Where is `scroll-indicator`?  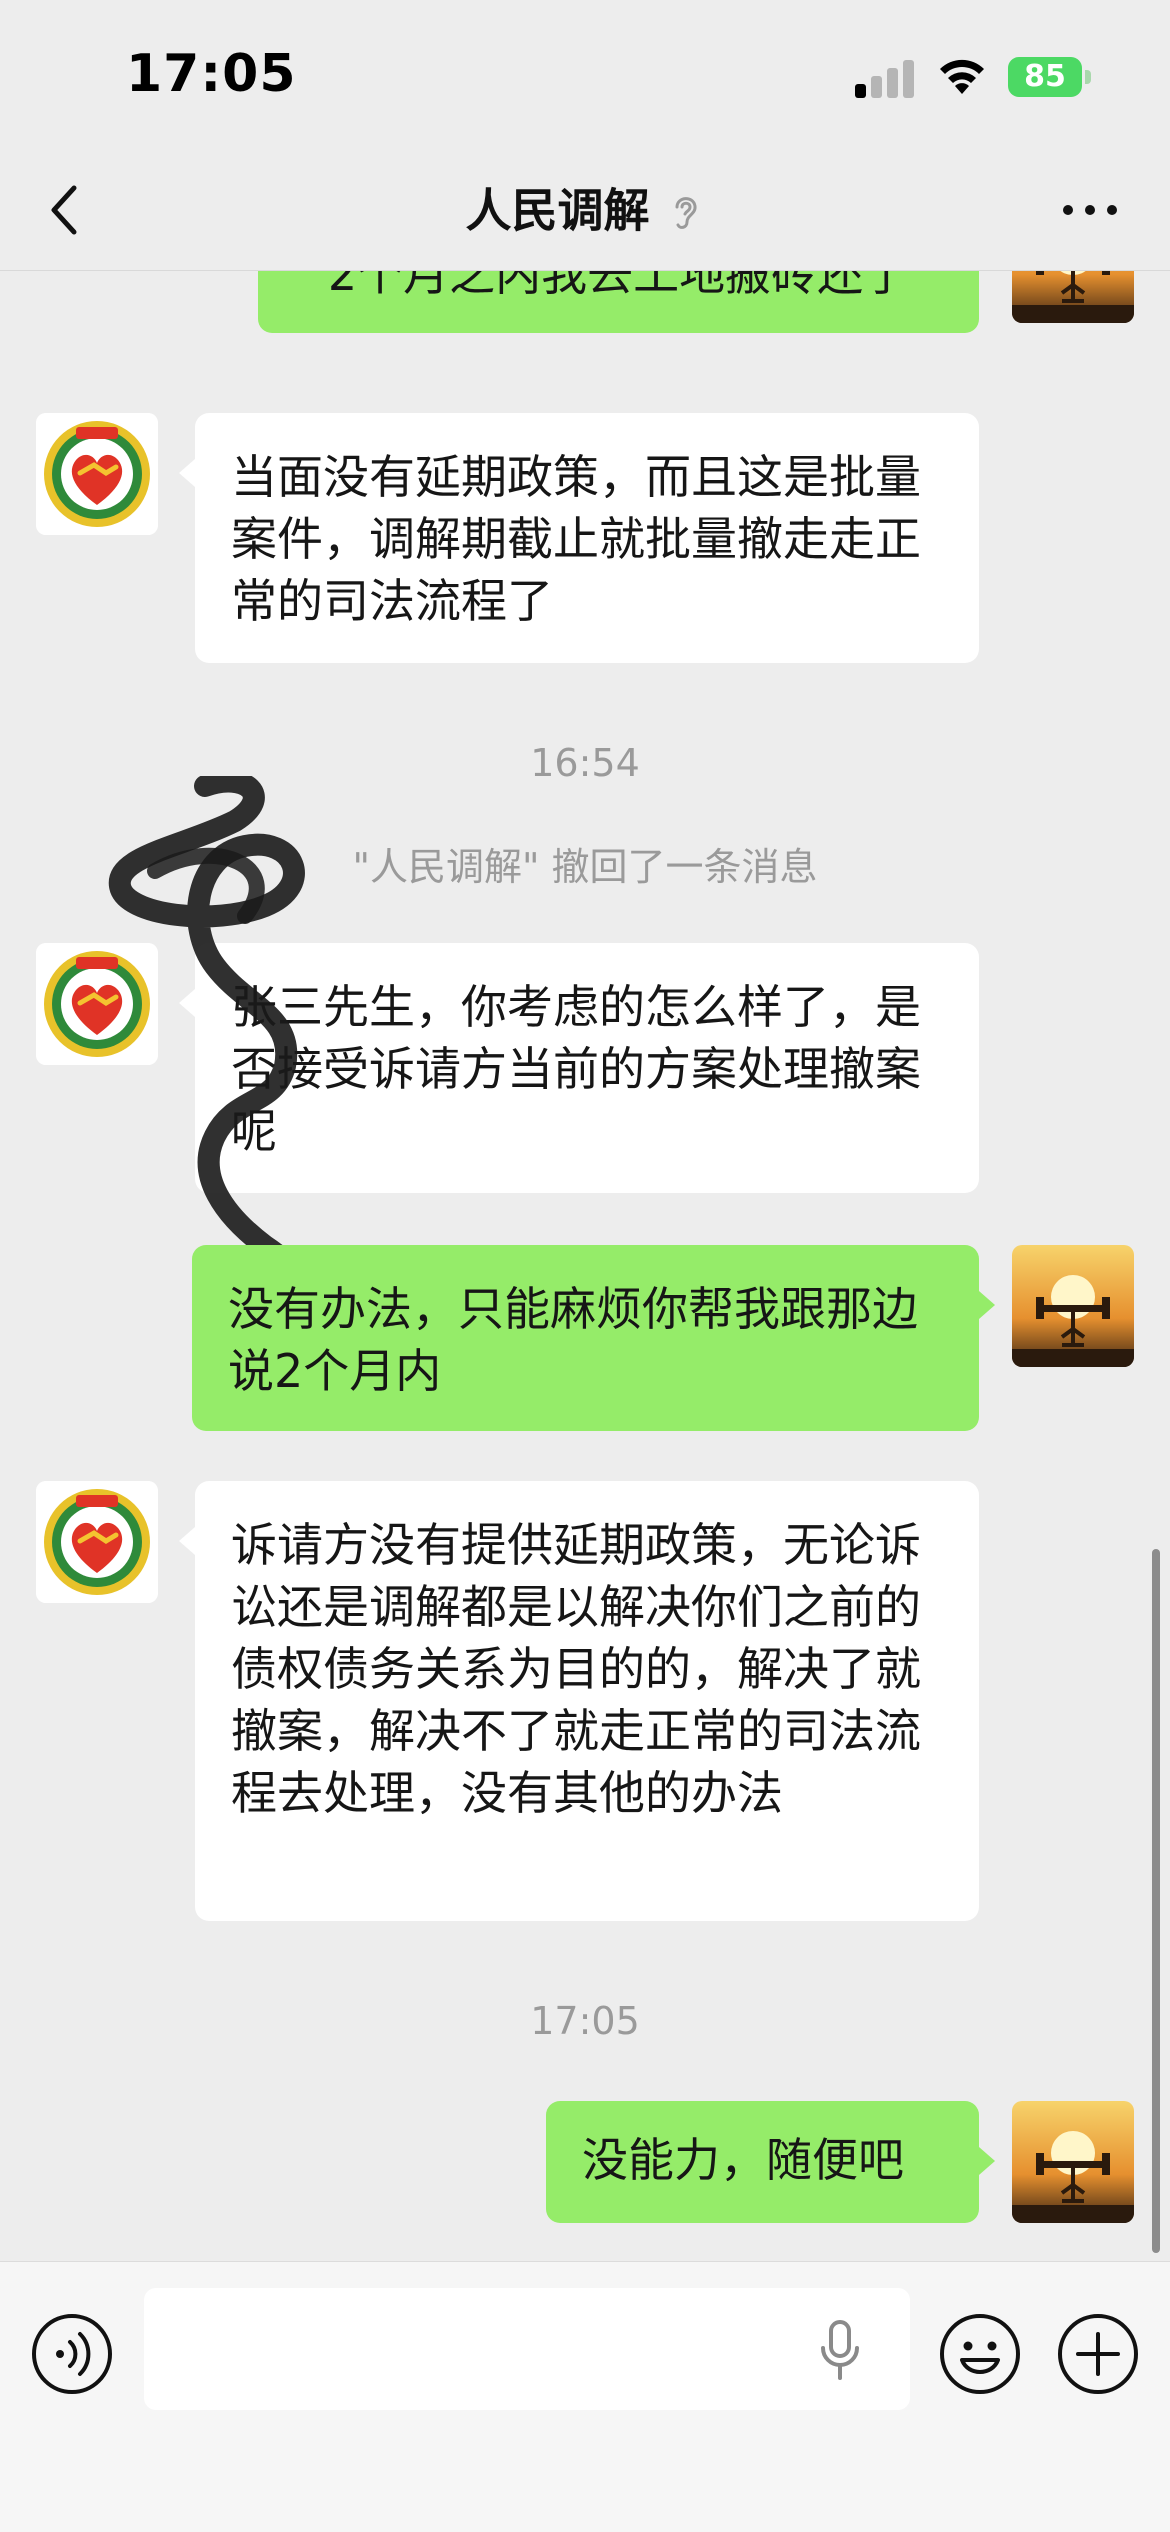
scroll-indicator is located at coordinates (1156, 1901).